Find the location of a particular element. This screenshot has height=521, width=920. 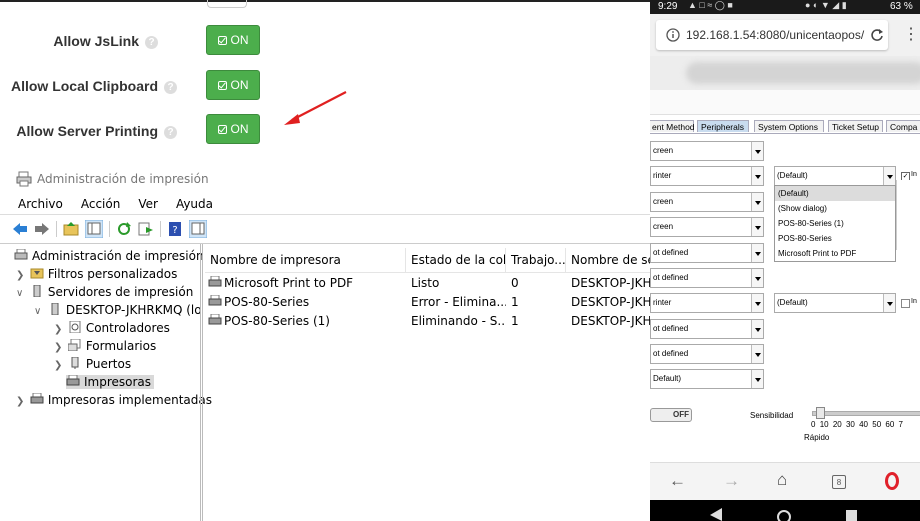

device-select: Default) is located at coordinates (707, 379).